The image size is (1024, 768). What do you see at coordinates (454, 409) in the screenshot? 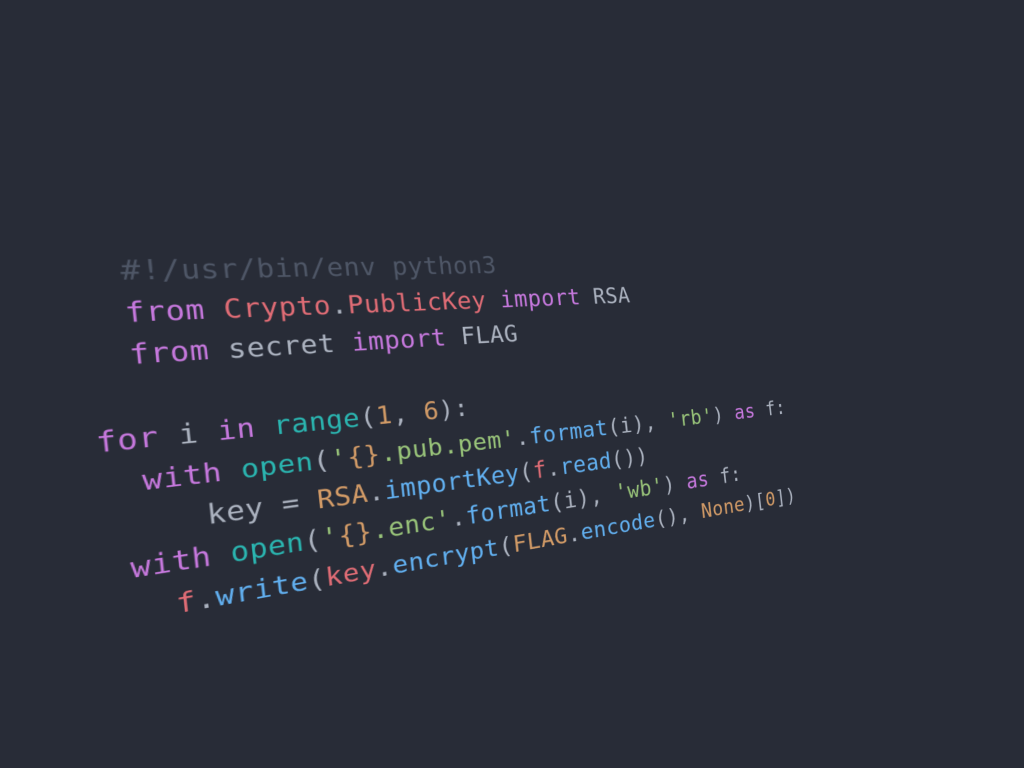
I see `code-token-punct: ):` at bounding box center [454, 409].